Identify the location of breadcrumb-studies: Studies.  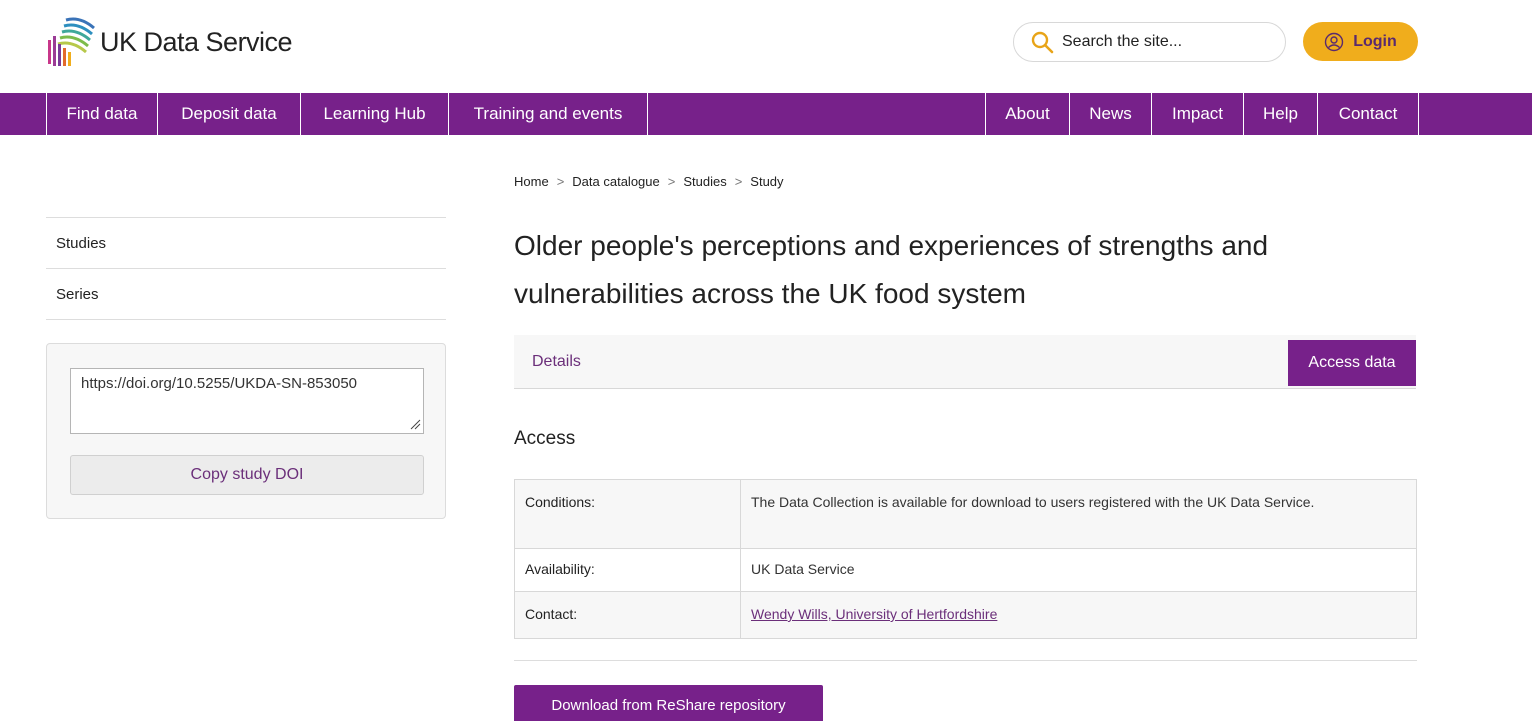
(704, 181).